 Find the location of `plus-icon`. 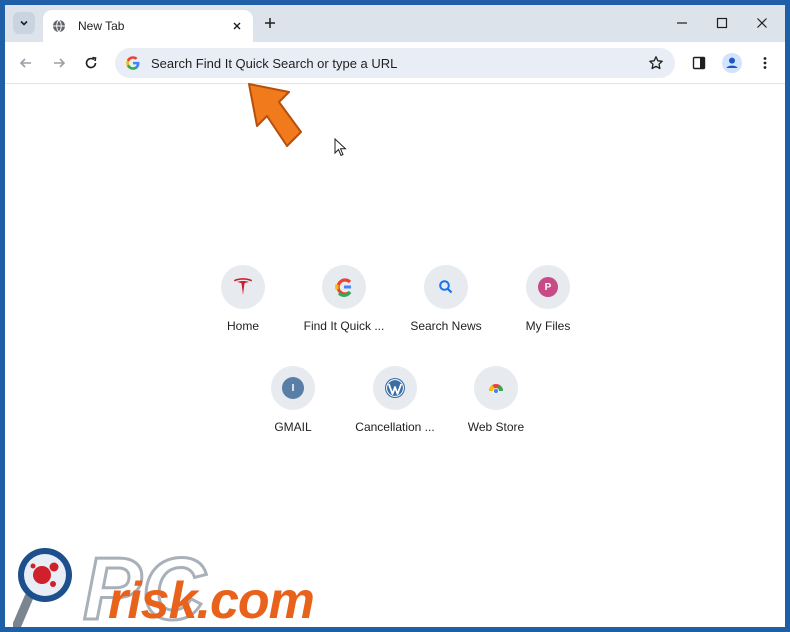

plus-icon is located at coordinates (270, 23).